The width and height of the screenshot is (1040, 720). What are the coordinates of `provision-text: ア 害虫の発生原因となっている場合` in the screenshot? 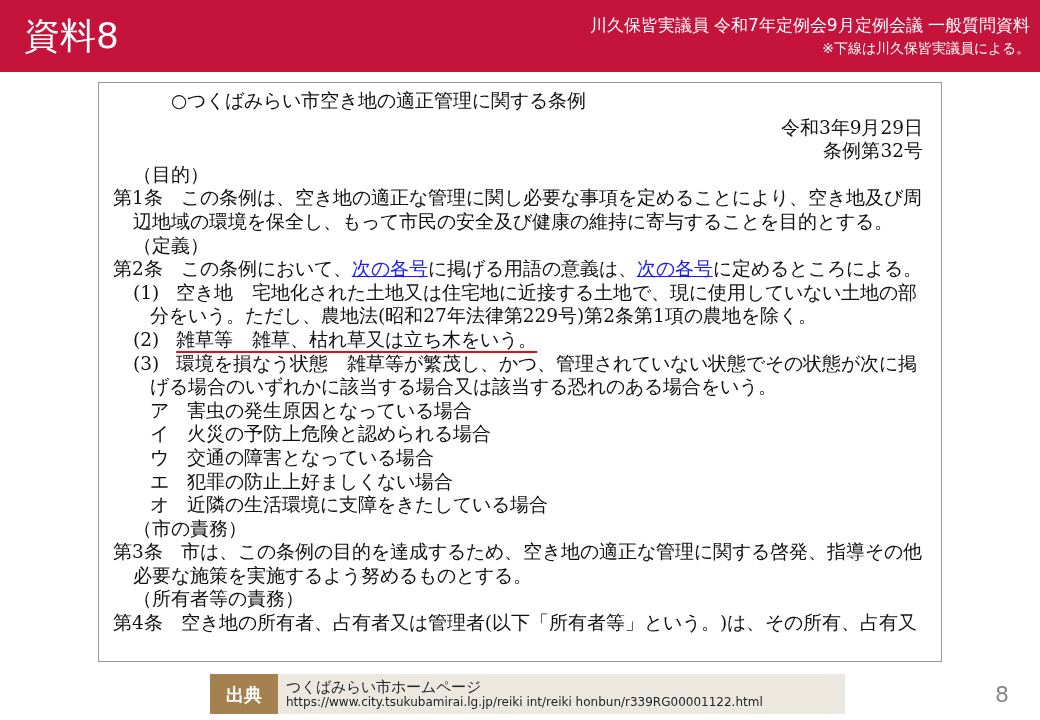 It's located at (311, 410).